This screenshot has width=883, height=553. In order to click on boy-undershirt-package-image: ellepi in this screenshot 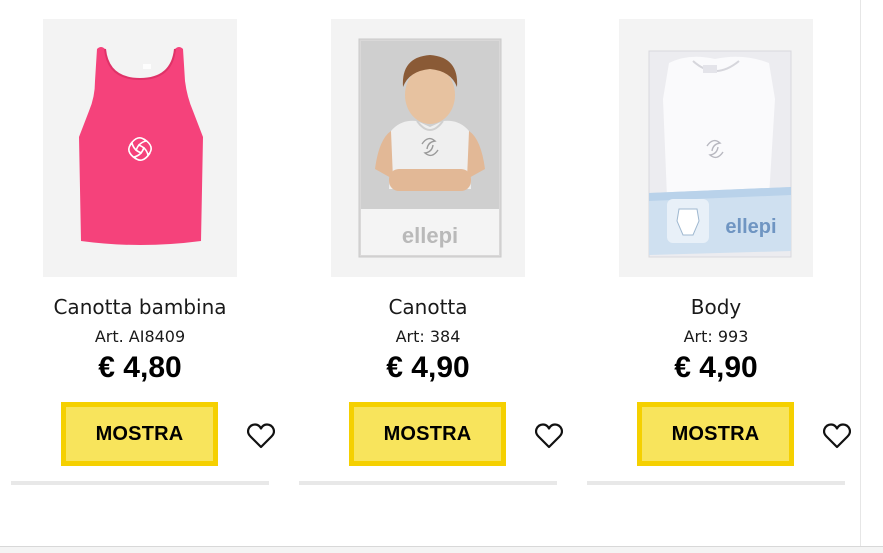, I will do `click(428, 148)`.